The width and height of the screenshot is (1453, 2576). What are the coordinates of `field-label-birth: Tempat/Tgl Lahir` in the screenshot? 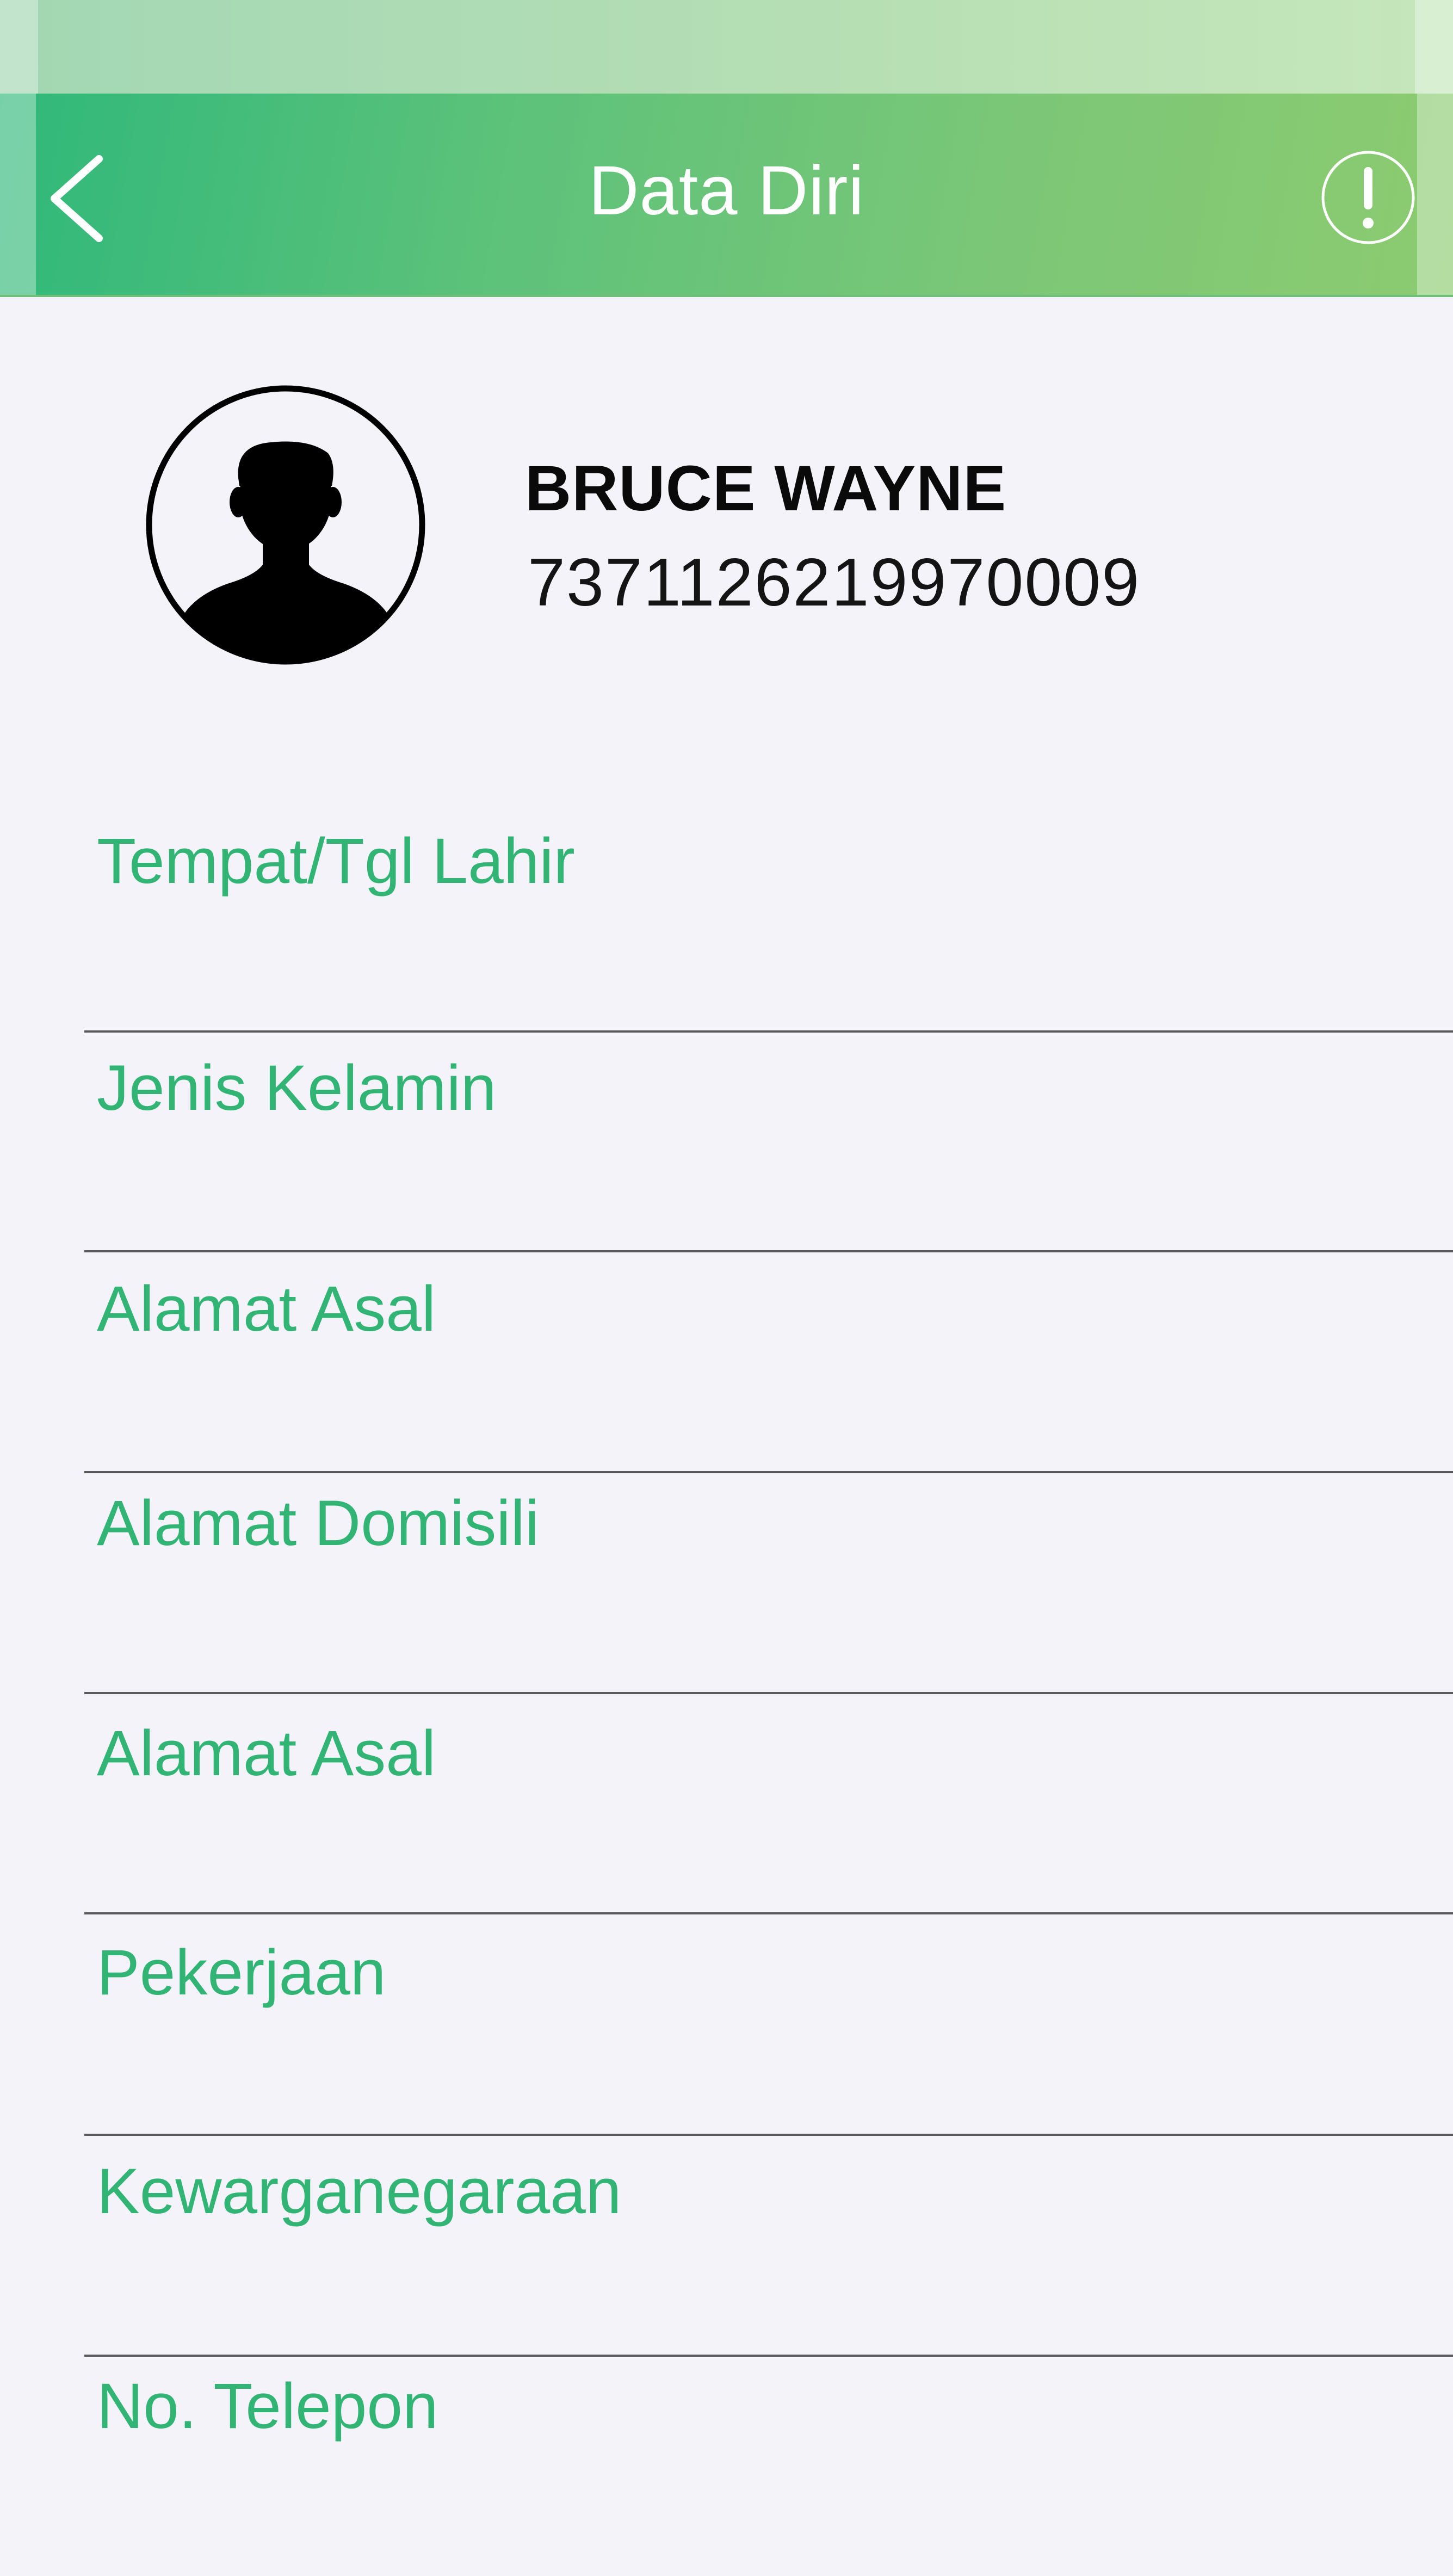 It's located at (336, 861).